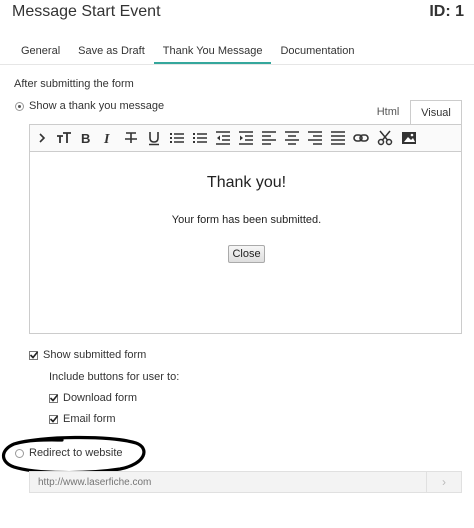 This screenshot has height=528, width=474. I want to click on tab-save-as-draft: Save as Draft, so click(111, 53).